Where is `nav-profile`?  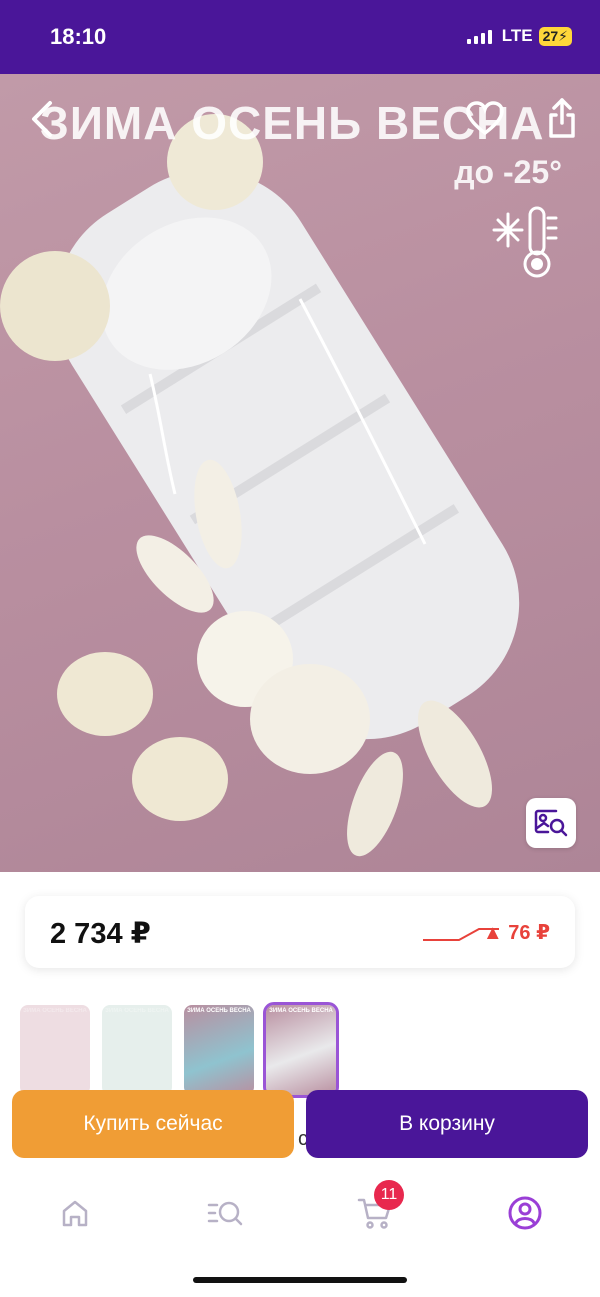
nav-profile is located at coordinates (525, 1213).